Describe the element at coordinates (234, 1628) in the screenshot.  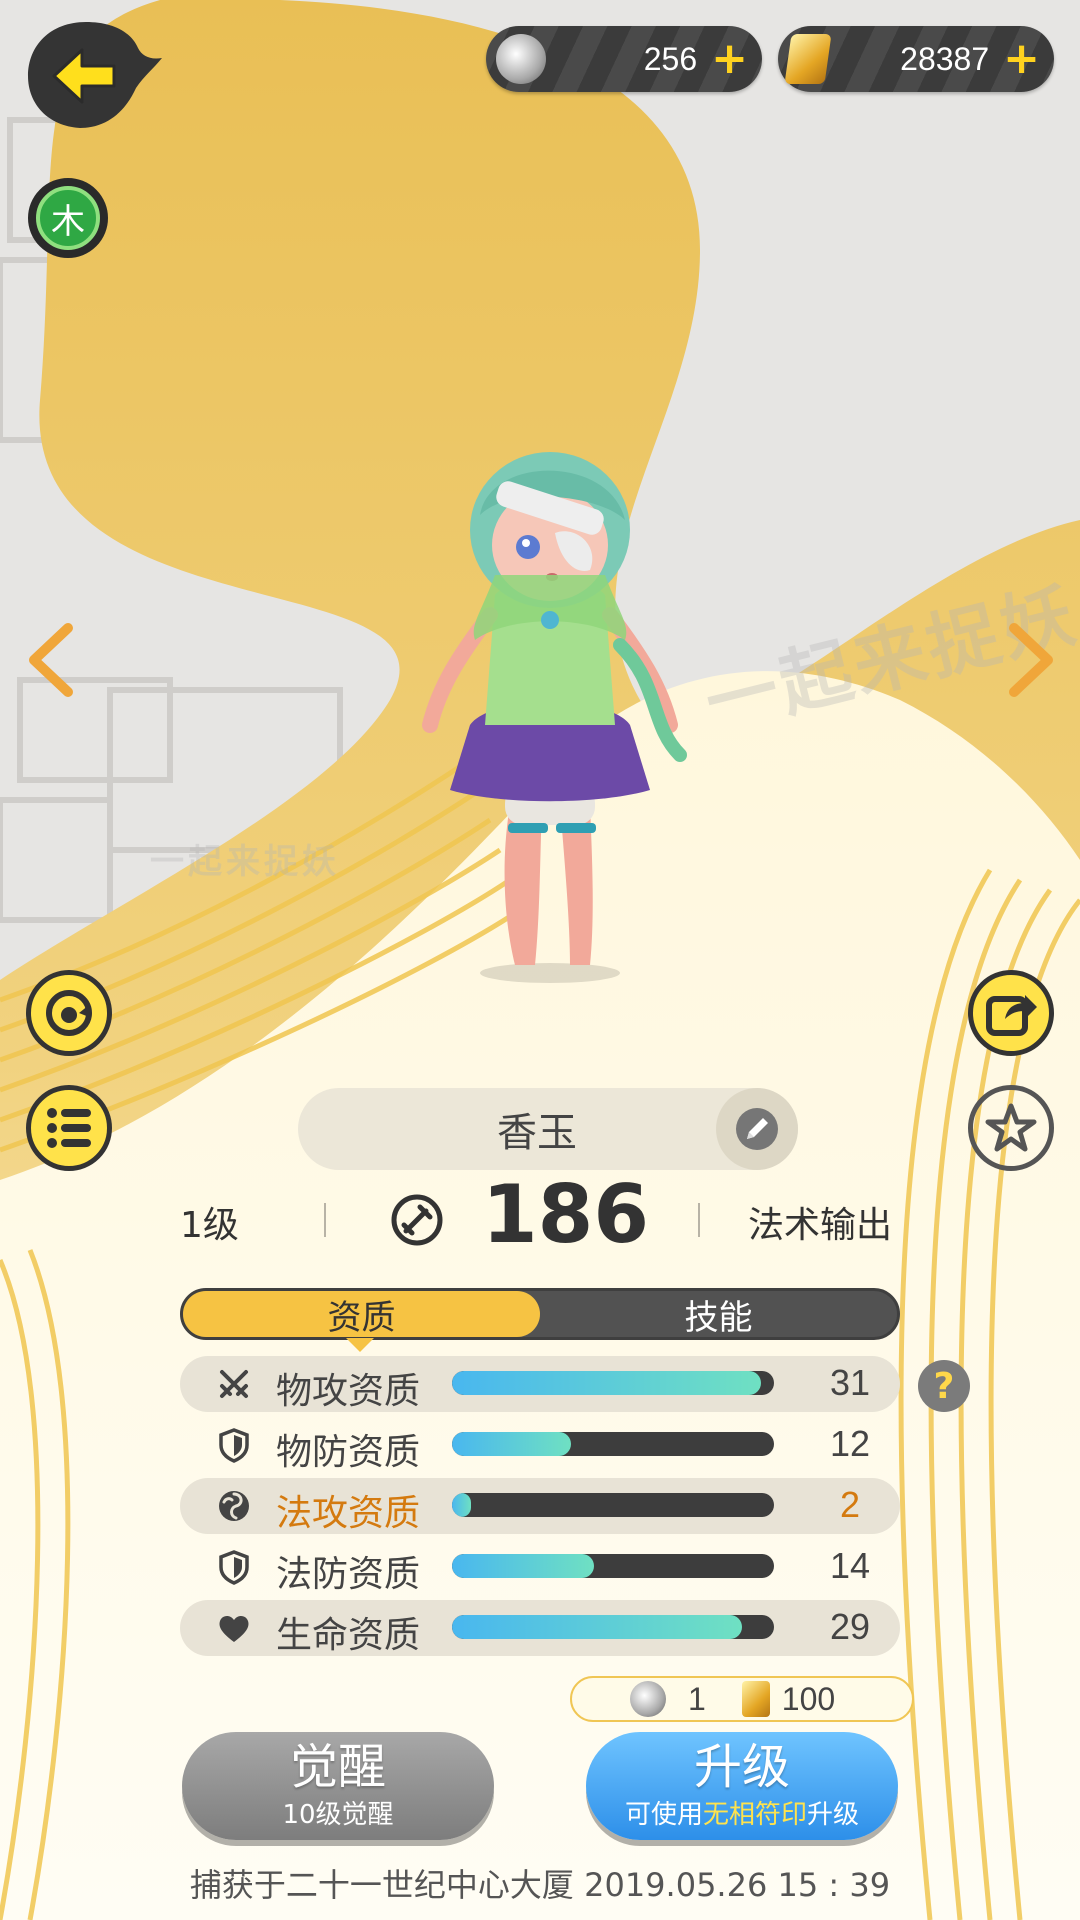
I see `heart-icon` at that location.